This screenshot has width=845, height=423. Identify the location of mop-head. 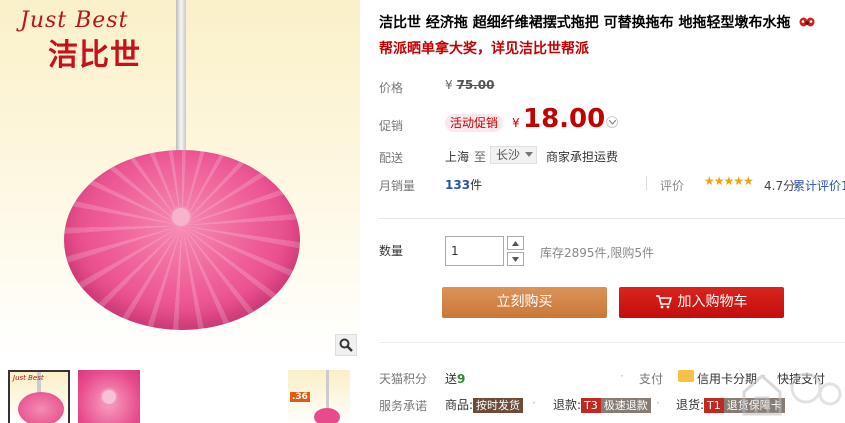
(182, 240).